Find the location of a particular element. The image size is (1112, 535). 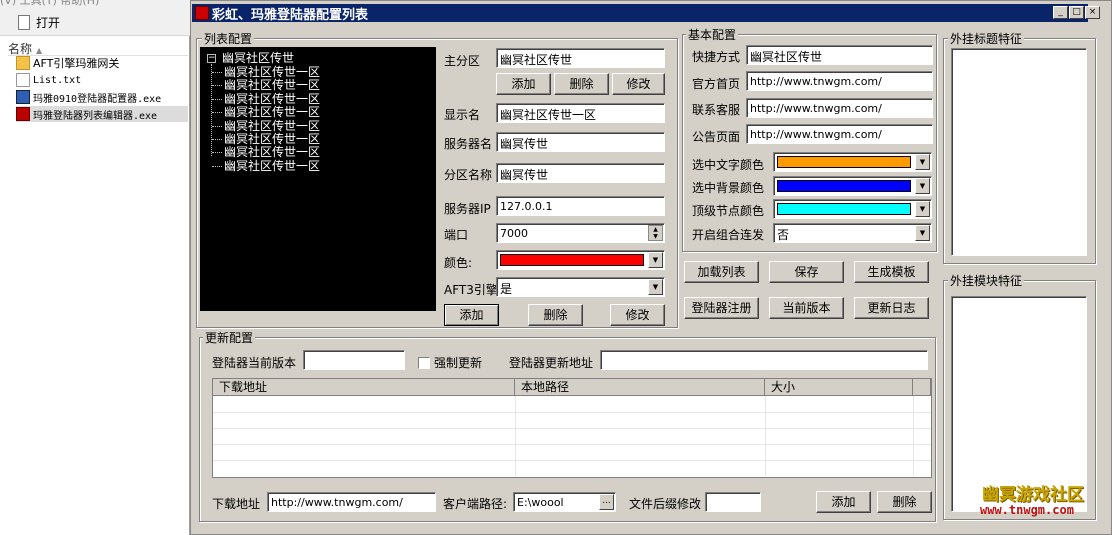

current-version-input is located at coordinates (354, 360).